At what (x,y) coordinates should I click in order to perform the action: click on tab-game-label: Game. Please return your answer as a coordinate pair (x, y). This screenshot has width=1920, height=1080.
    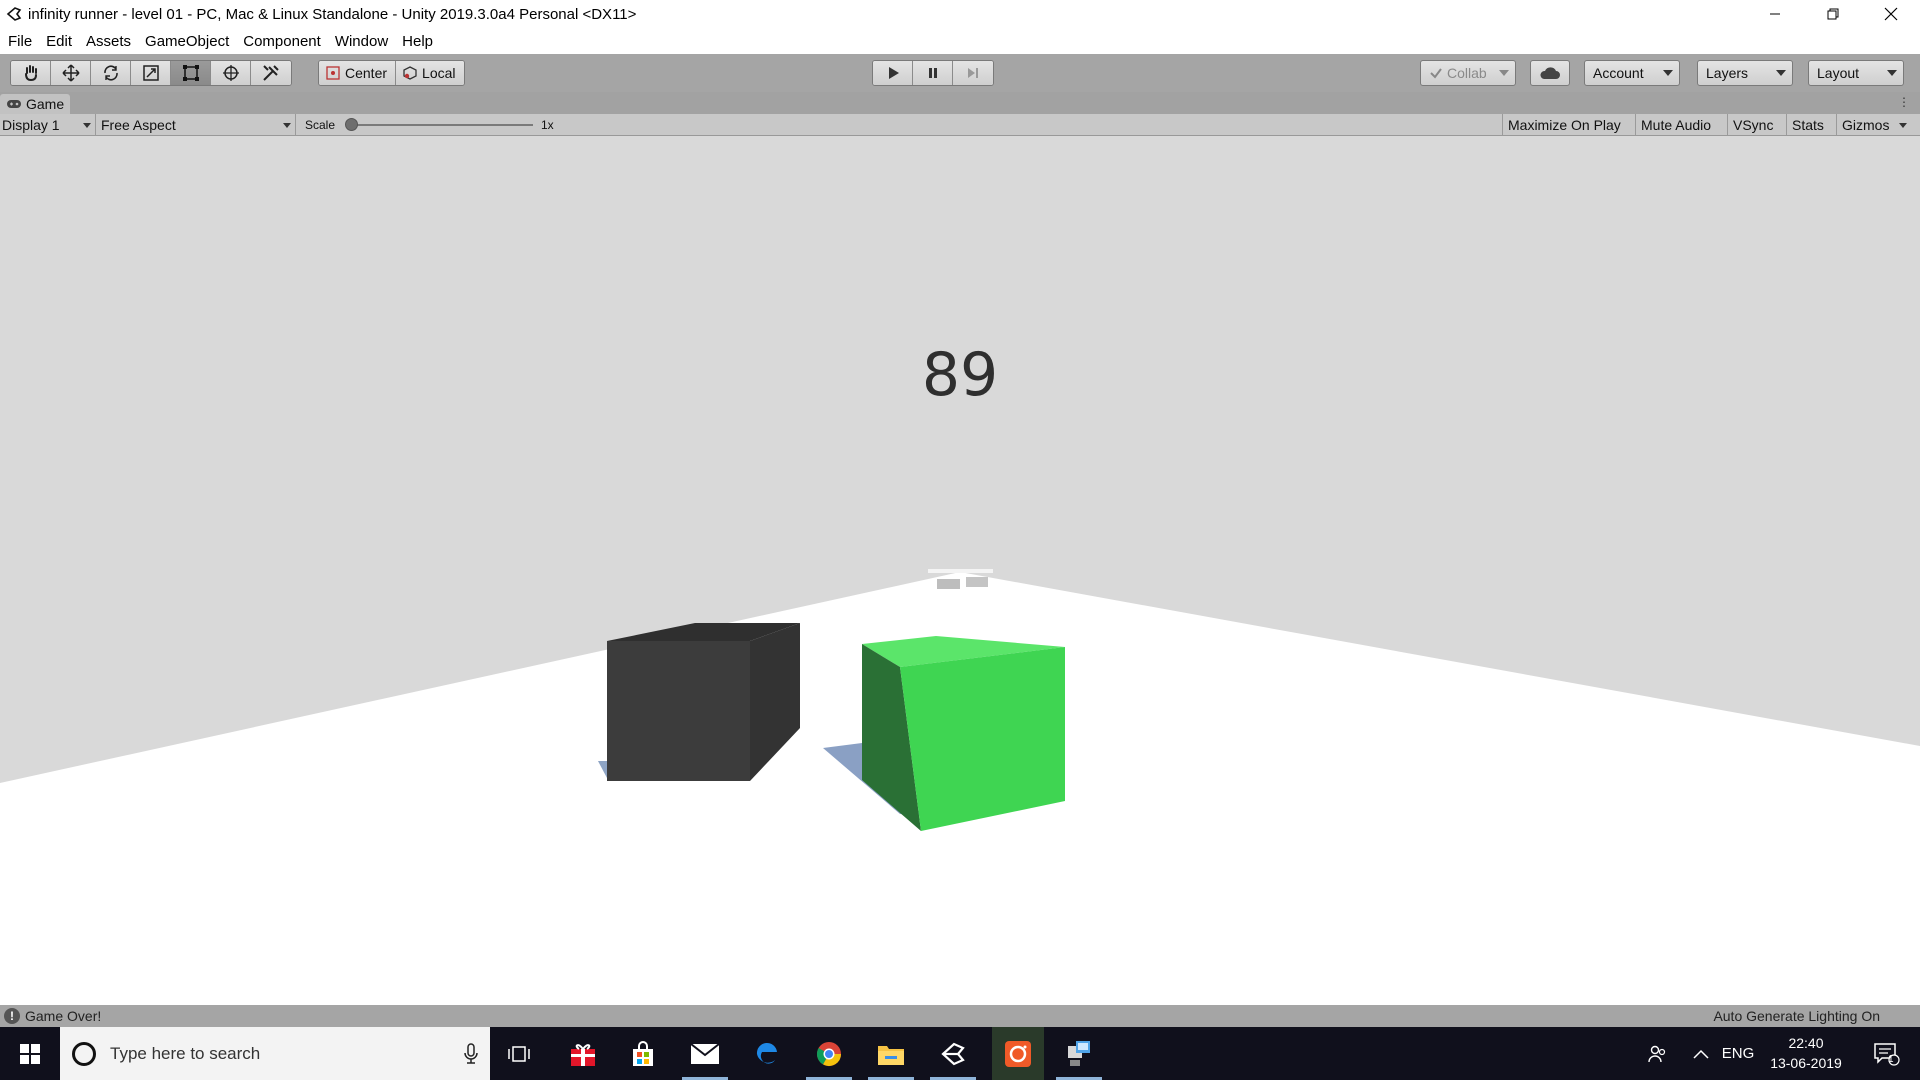
    Looking at the image, I should click on (45, 104).